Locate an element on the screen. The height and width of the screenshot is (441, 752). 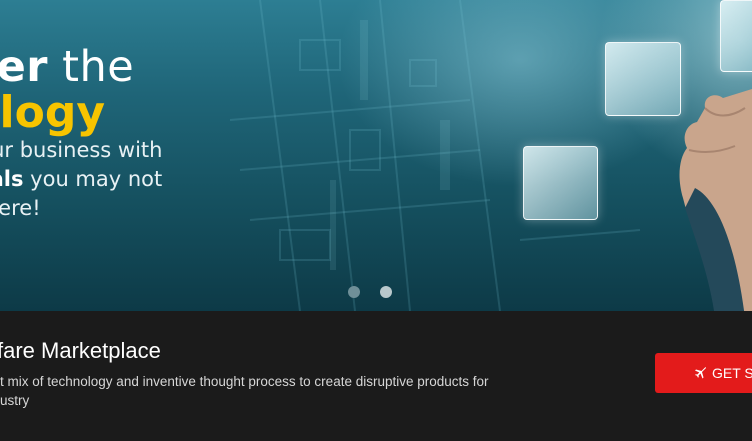
hero-line-1: over the is located at coordinates (81, 67).